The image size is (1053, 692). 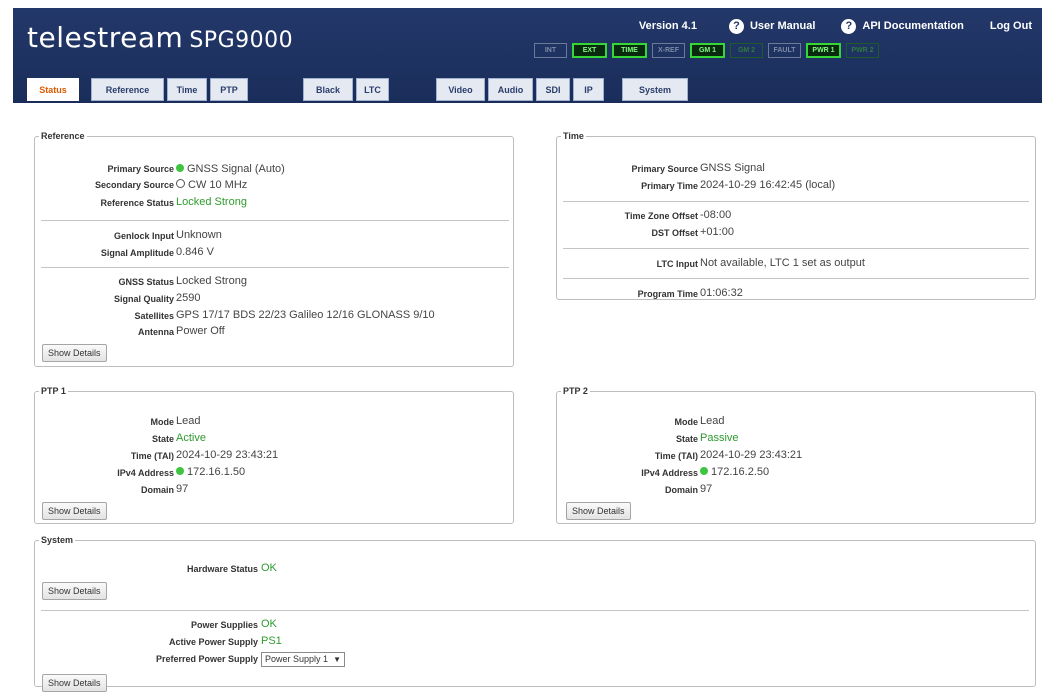 I want to click on signal-amplitude-label: Signal Amplitude, so click(x=137, y=253).